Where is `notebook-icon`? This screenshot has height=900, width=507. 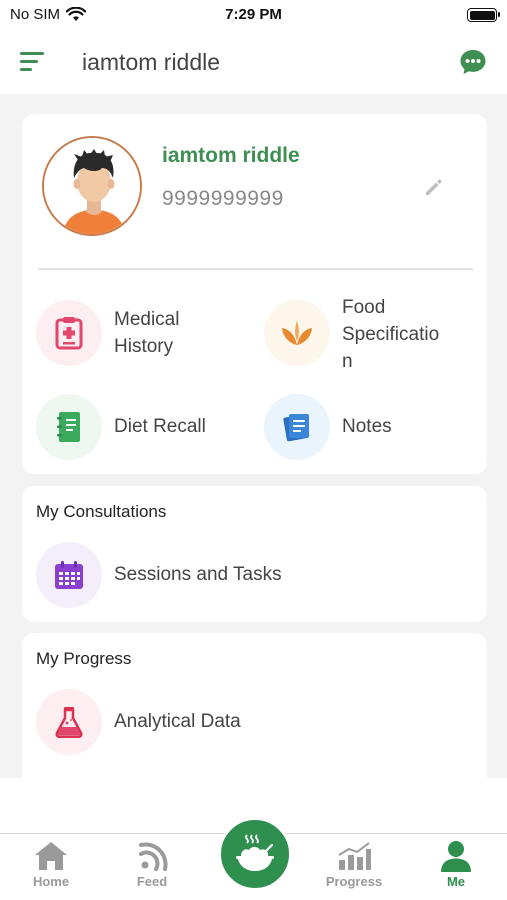
notebook-icon is located at coordinates (69, 427).